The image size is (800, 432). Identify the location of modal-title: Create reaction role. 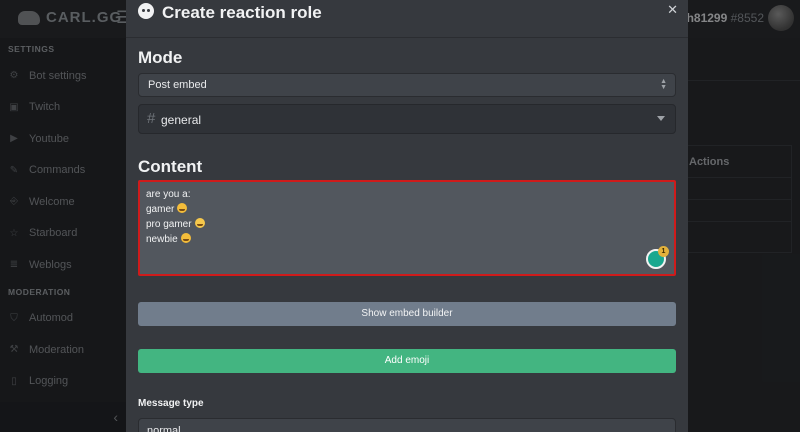
(242, 12).